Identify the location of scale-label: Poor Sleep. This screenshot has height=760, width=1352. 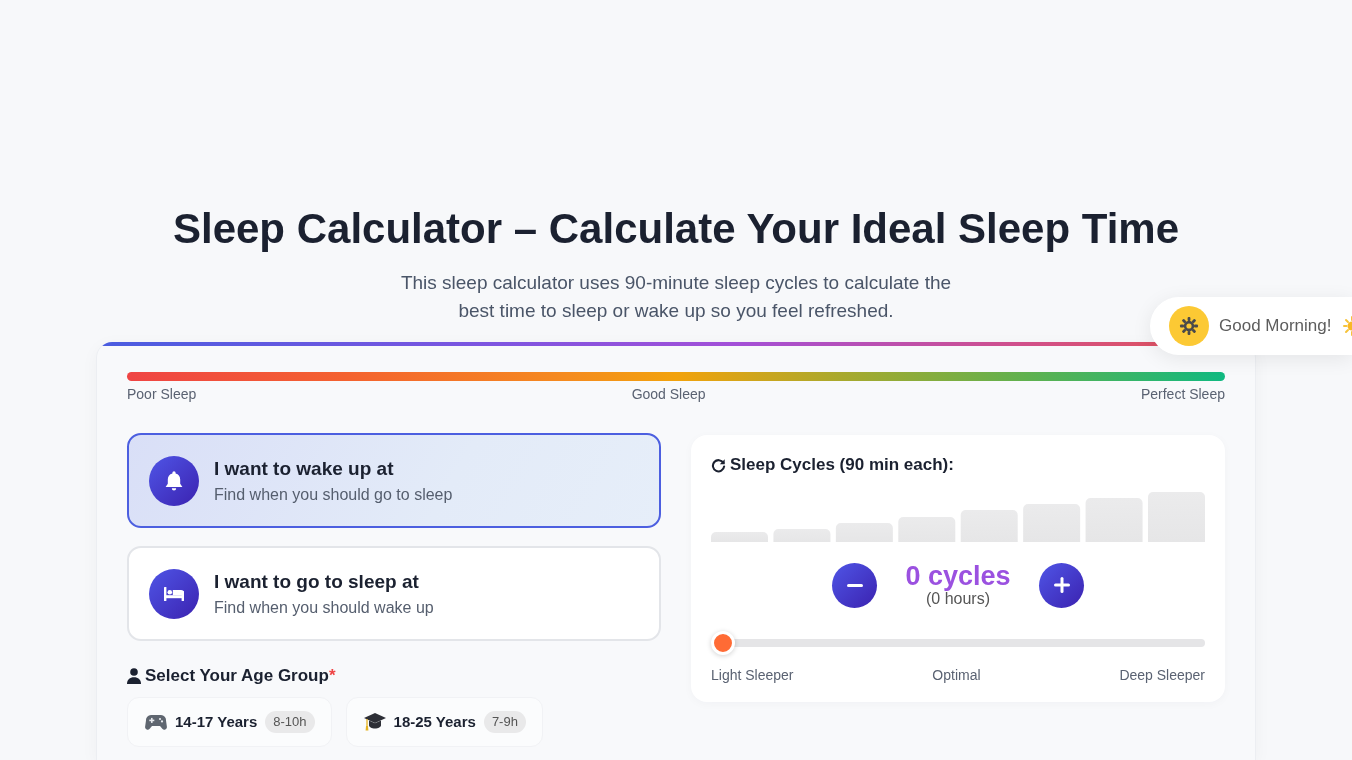
(162, 394).